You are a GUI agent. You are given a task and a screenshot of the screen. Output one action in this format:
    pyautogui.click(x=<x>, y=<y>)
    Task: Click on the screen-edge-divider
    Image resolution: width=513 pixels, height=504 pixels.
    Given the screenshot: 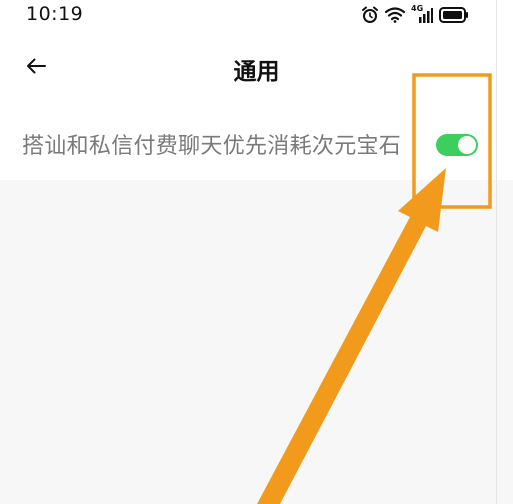 What is the action you would take?
    pyautogui.click(x=496, y=252)
    